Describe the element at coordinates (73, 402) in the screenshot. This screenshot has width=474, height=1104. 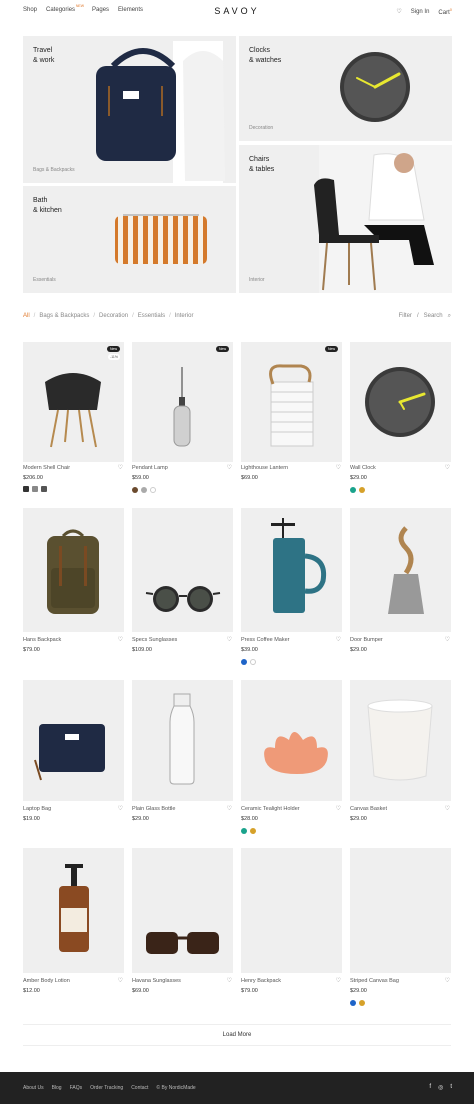
I see `product-image: New -11%` at that location.